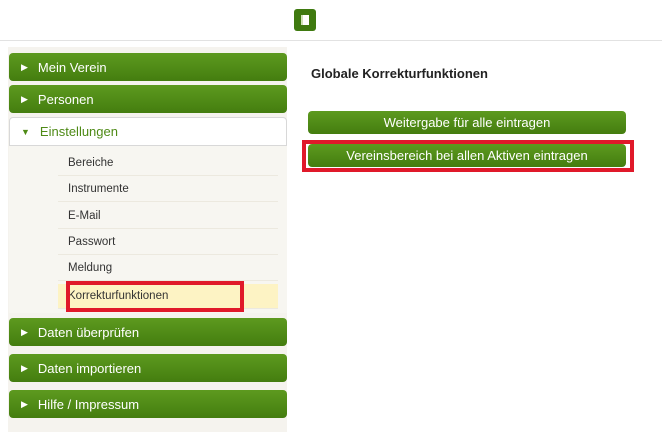 Image resolution: width=662 pixels, height=432 pixels. Describe the element at coordinates (467, 122) in the screenshot. I see `weitergabe-button: Weitergabe für alle eintragen` at that location.